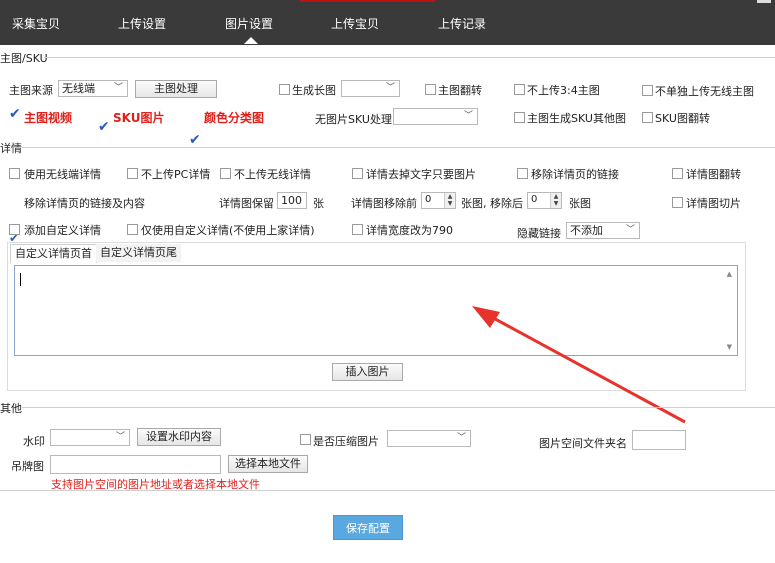  What do you see at coordinates (305, 439) in the screenshot?
I see `compress-checkbox` at bounding box center [305, 439].